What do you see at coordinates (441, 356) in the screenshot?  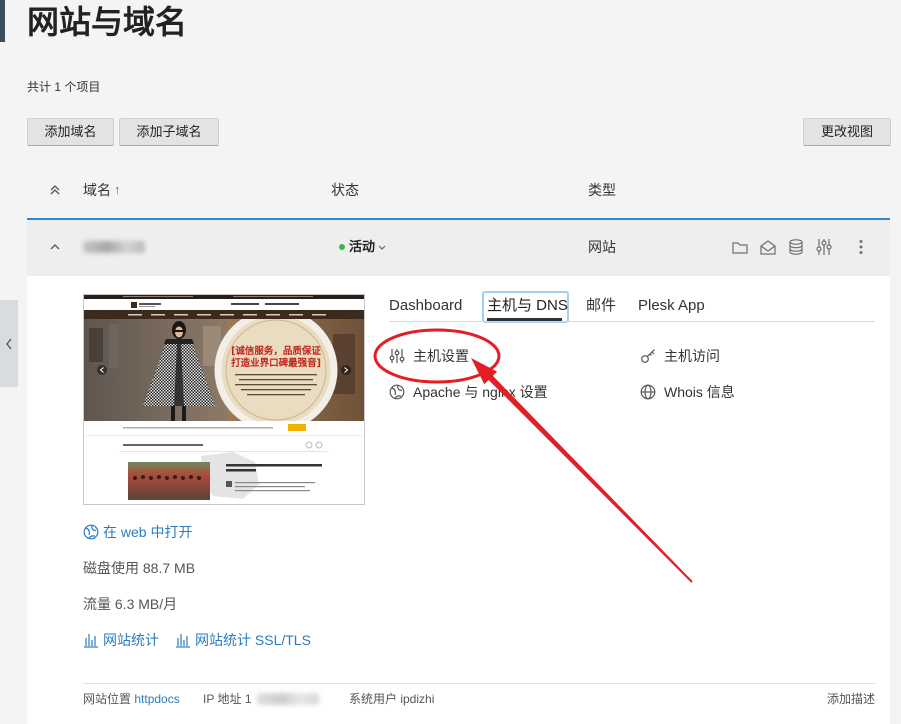 I see `hosting-settings-link: 主机设置` at bounding box center [441, 356].